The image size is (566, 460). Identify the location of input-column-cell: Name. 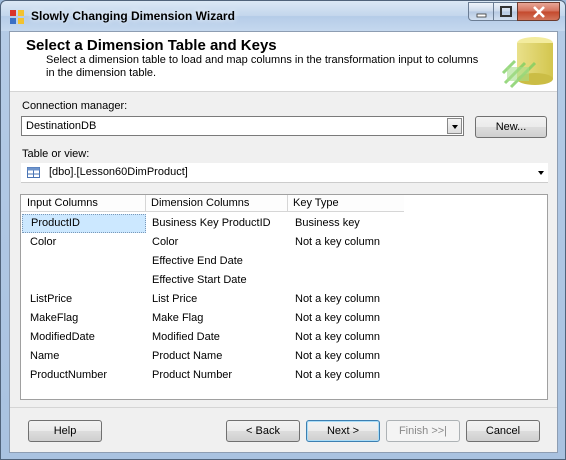
(44, 356).